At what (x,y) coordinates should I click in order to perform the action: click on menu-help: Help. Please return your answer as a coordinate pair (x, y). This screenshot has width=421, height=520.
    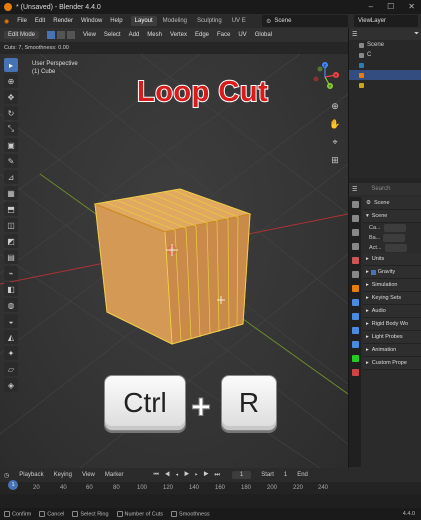
    Looking at the image, I should click on (116, 21).